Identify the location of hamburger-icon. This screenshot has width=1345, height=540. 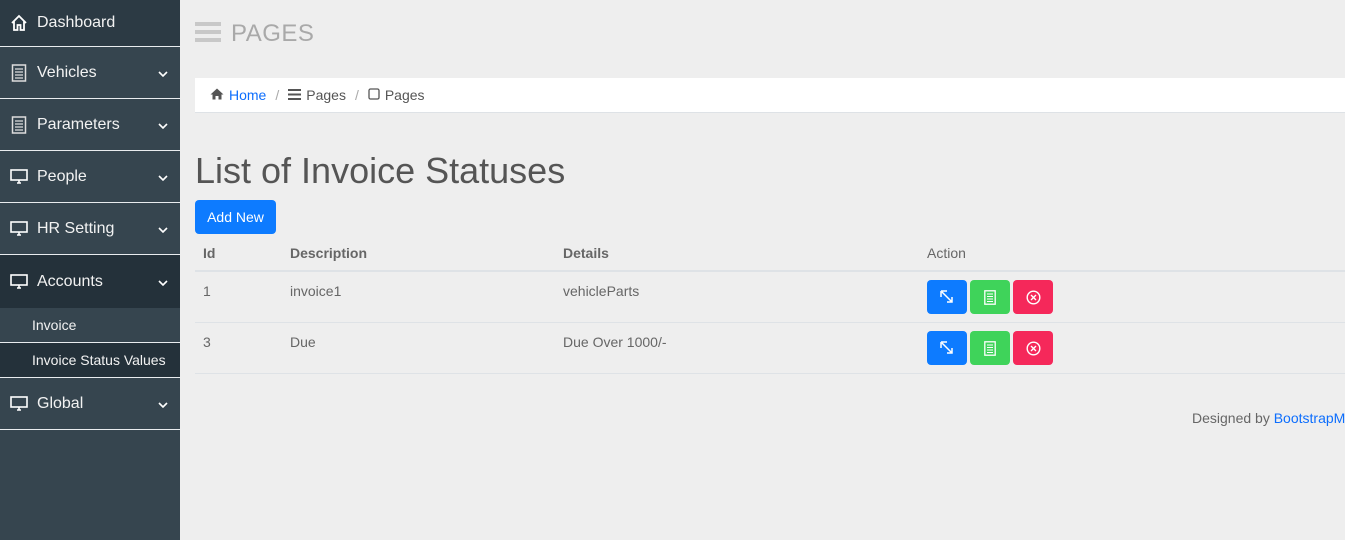
(208, 34).